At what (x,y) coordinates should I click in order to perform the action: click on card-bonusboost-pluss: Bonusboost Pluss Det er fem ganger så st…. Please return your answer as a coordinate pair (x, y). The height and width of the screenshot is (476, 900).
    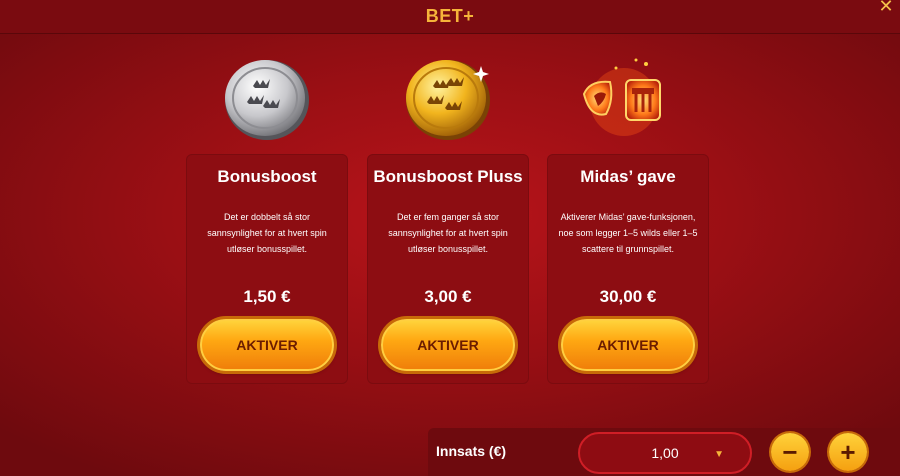
    Looking at the image, I should click on (448, 269).